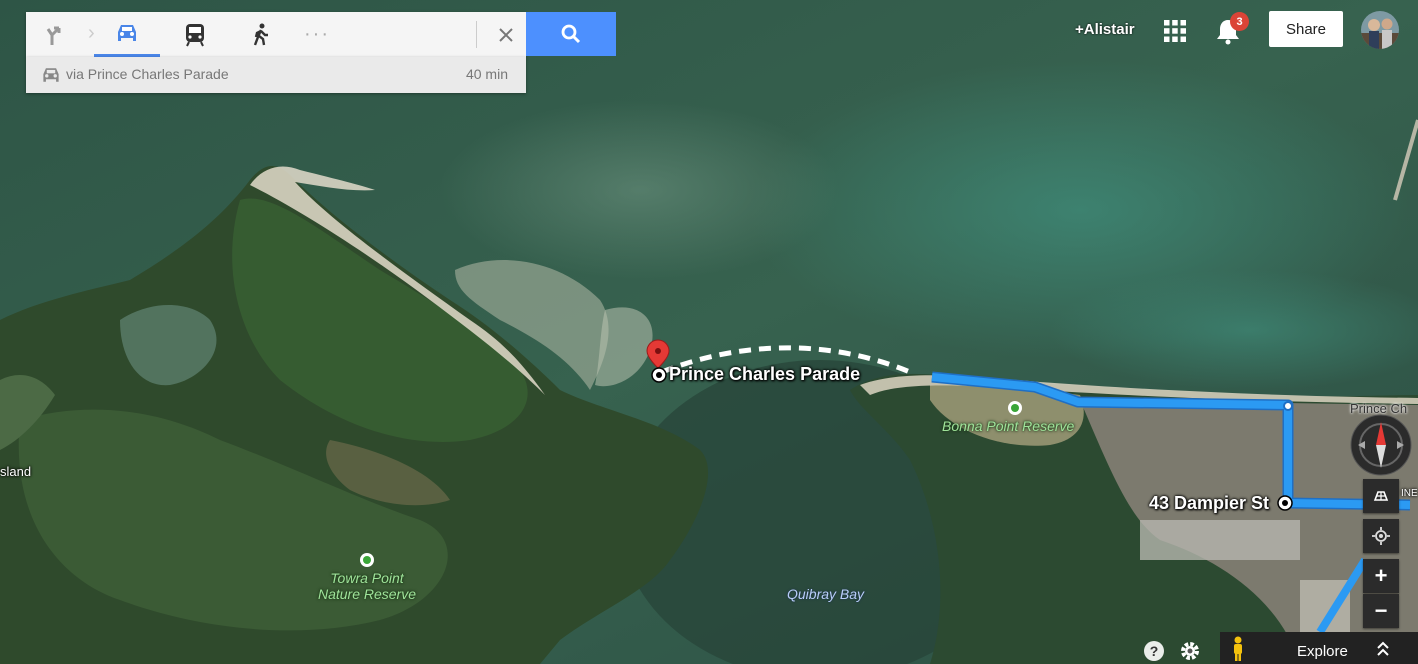 Image resolution: width=1418 pixels, height=664 pixels. I want to click on directions-panel: › ··· via Prince Charles Parade 40 min, so click(276, 52).